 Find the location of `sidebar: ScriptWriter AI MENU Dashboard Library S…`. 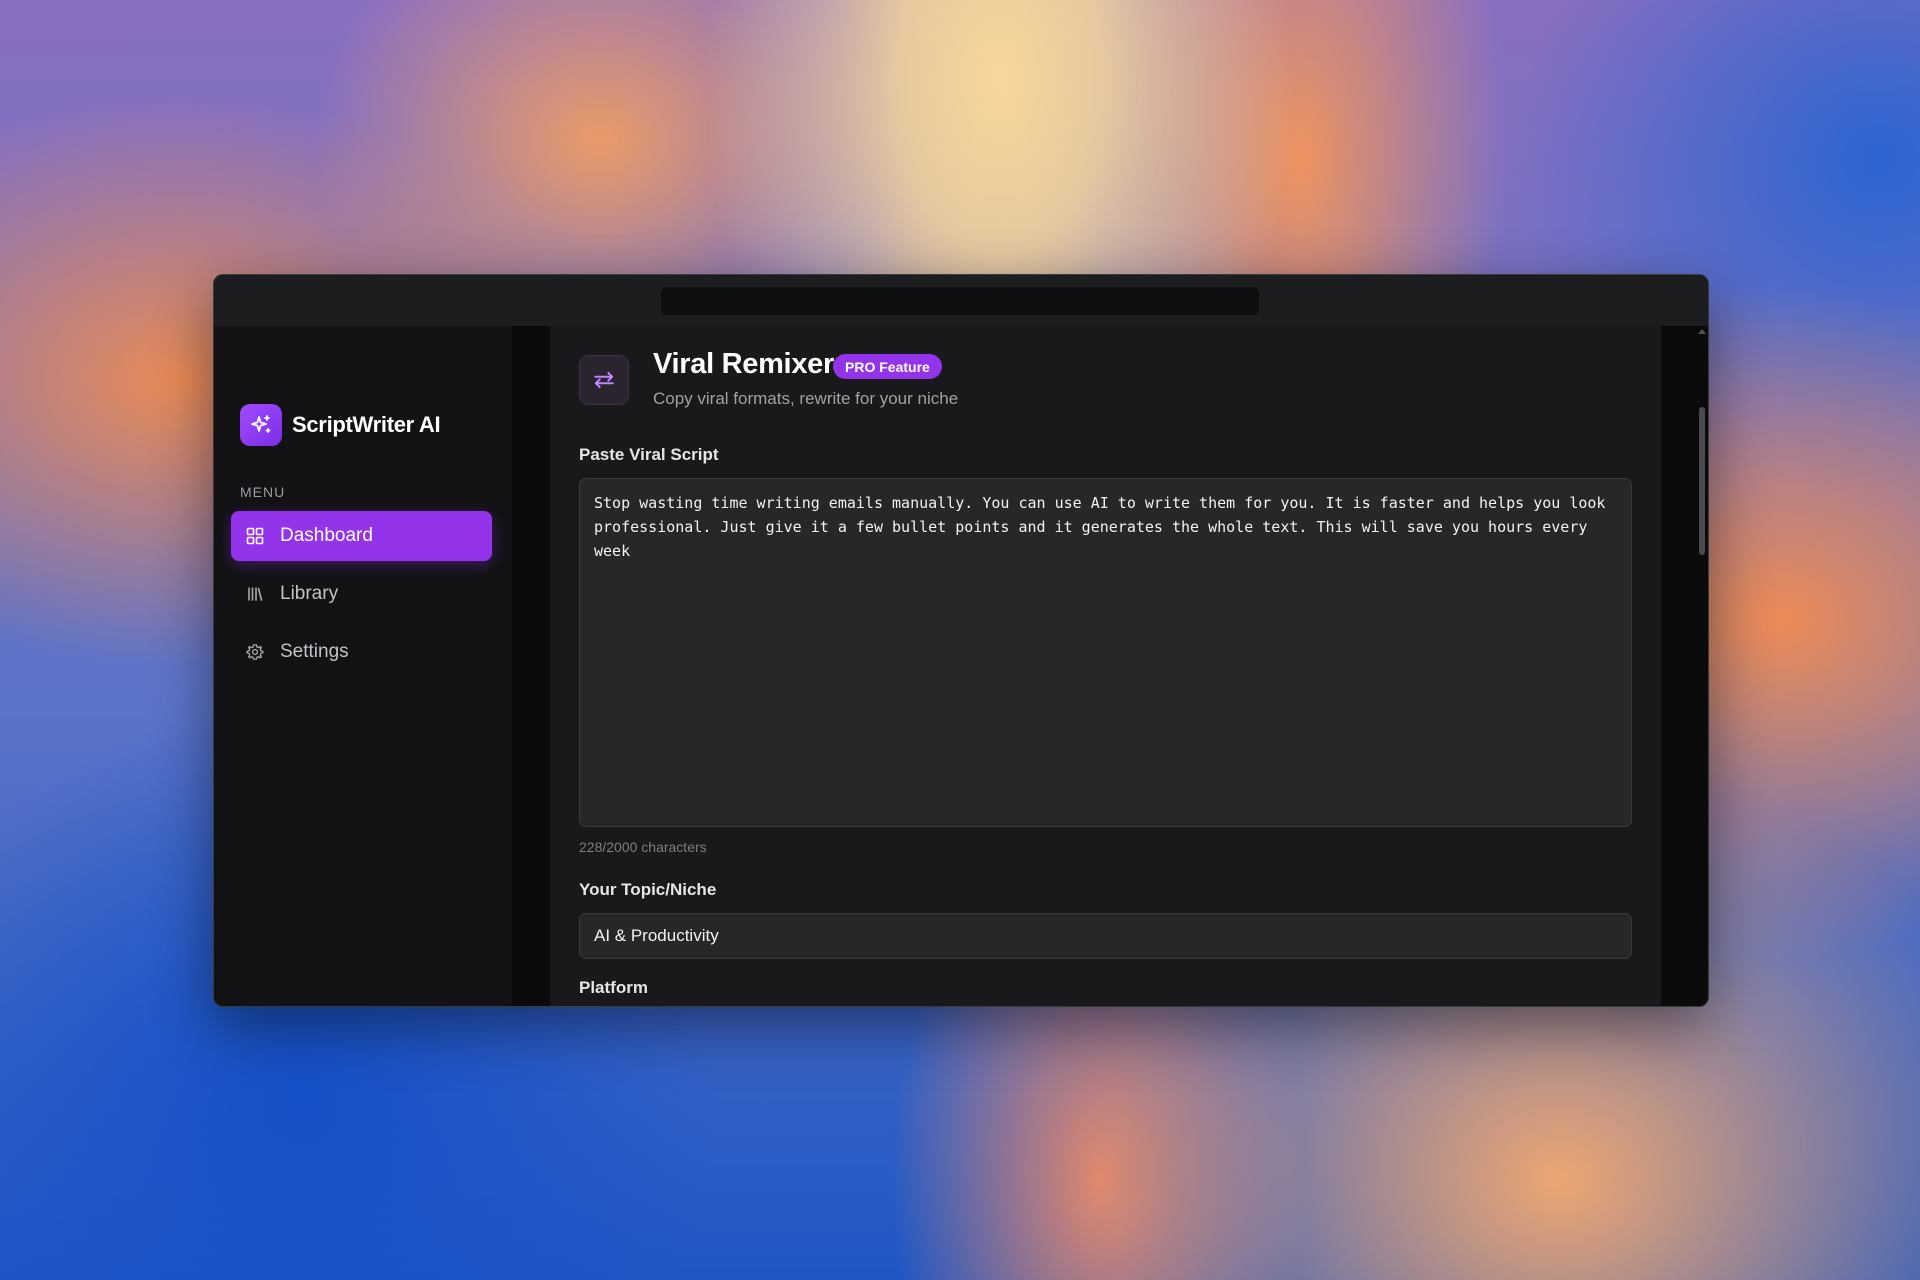

sidebar: ScriptWriter AI MENU Dashboard Library S… is located at coordinates (363, 666).